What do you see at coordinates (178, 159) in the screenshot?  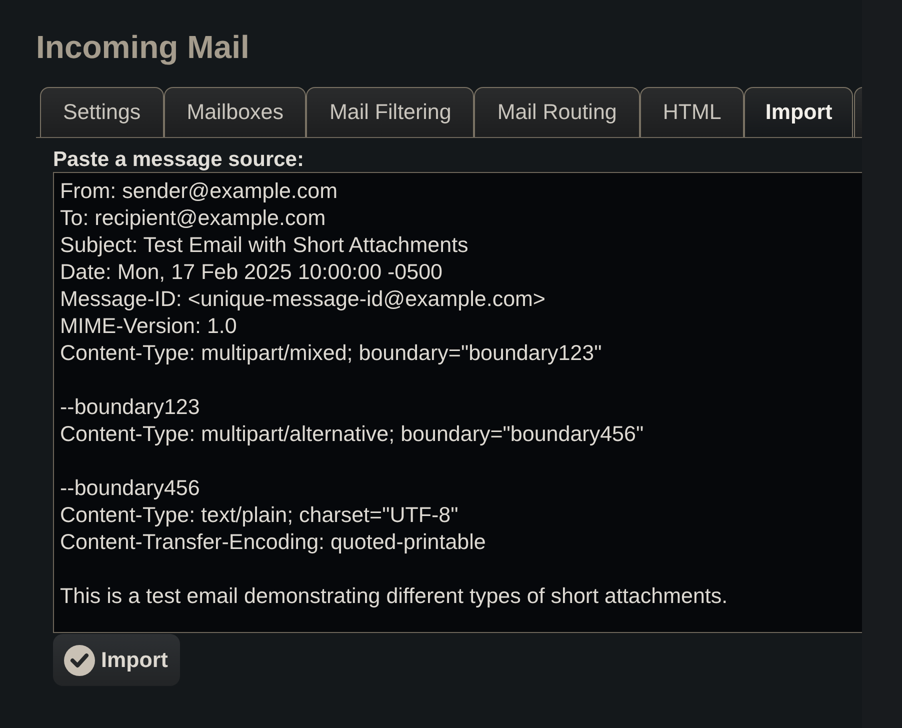 I see `field-label: Paste a message source:` at bounding box center [178, 159].